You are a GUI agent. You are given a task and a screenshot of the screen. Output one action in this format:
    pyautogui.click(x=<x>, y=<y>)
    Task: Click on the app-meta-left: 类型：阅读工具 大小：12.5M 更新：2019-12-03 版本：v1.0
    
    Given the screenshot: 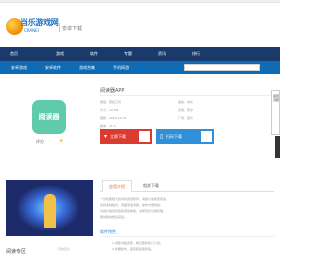 What is the action you would take?
    pyautogui.click(x=136, y=114)
    